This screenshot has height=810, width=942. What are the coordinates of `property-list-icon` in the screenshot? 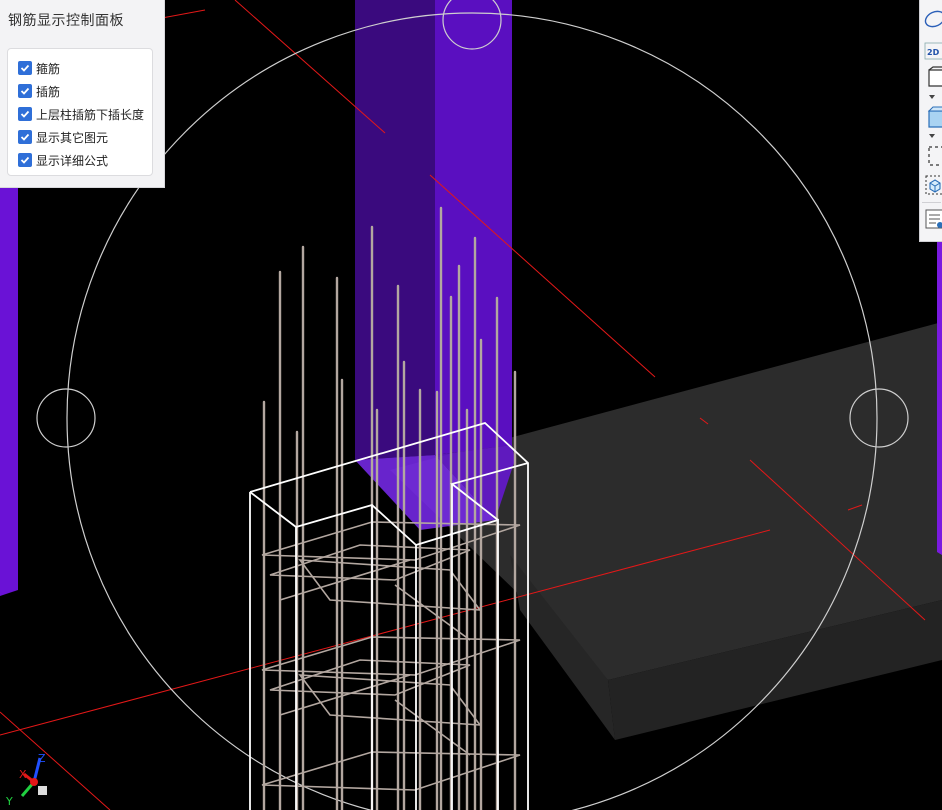 It's located at (933, 219).